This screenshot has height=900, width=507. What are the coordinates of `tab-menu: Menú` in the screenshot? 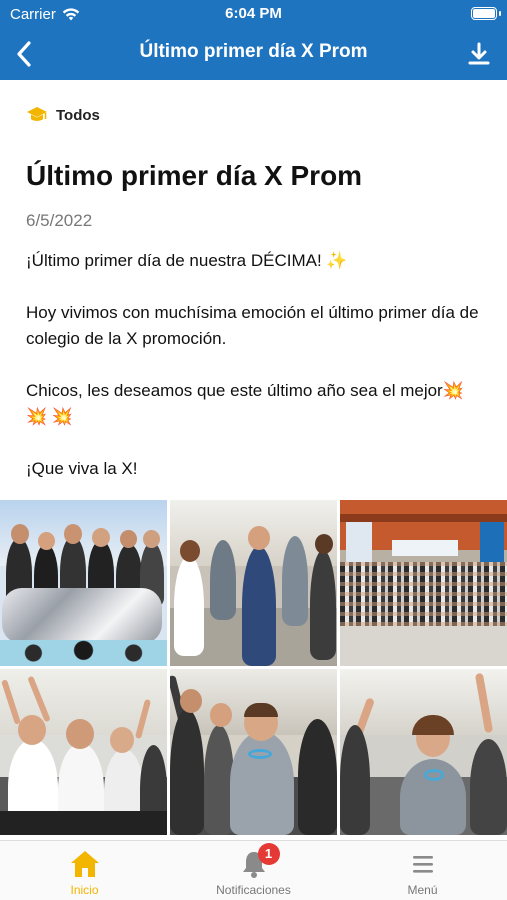 It's located at (422, 873).